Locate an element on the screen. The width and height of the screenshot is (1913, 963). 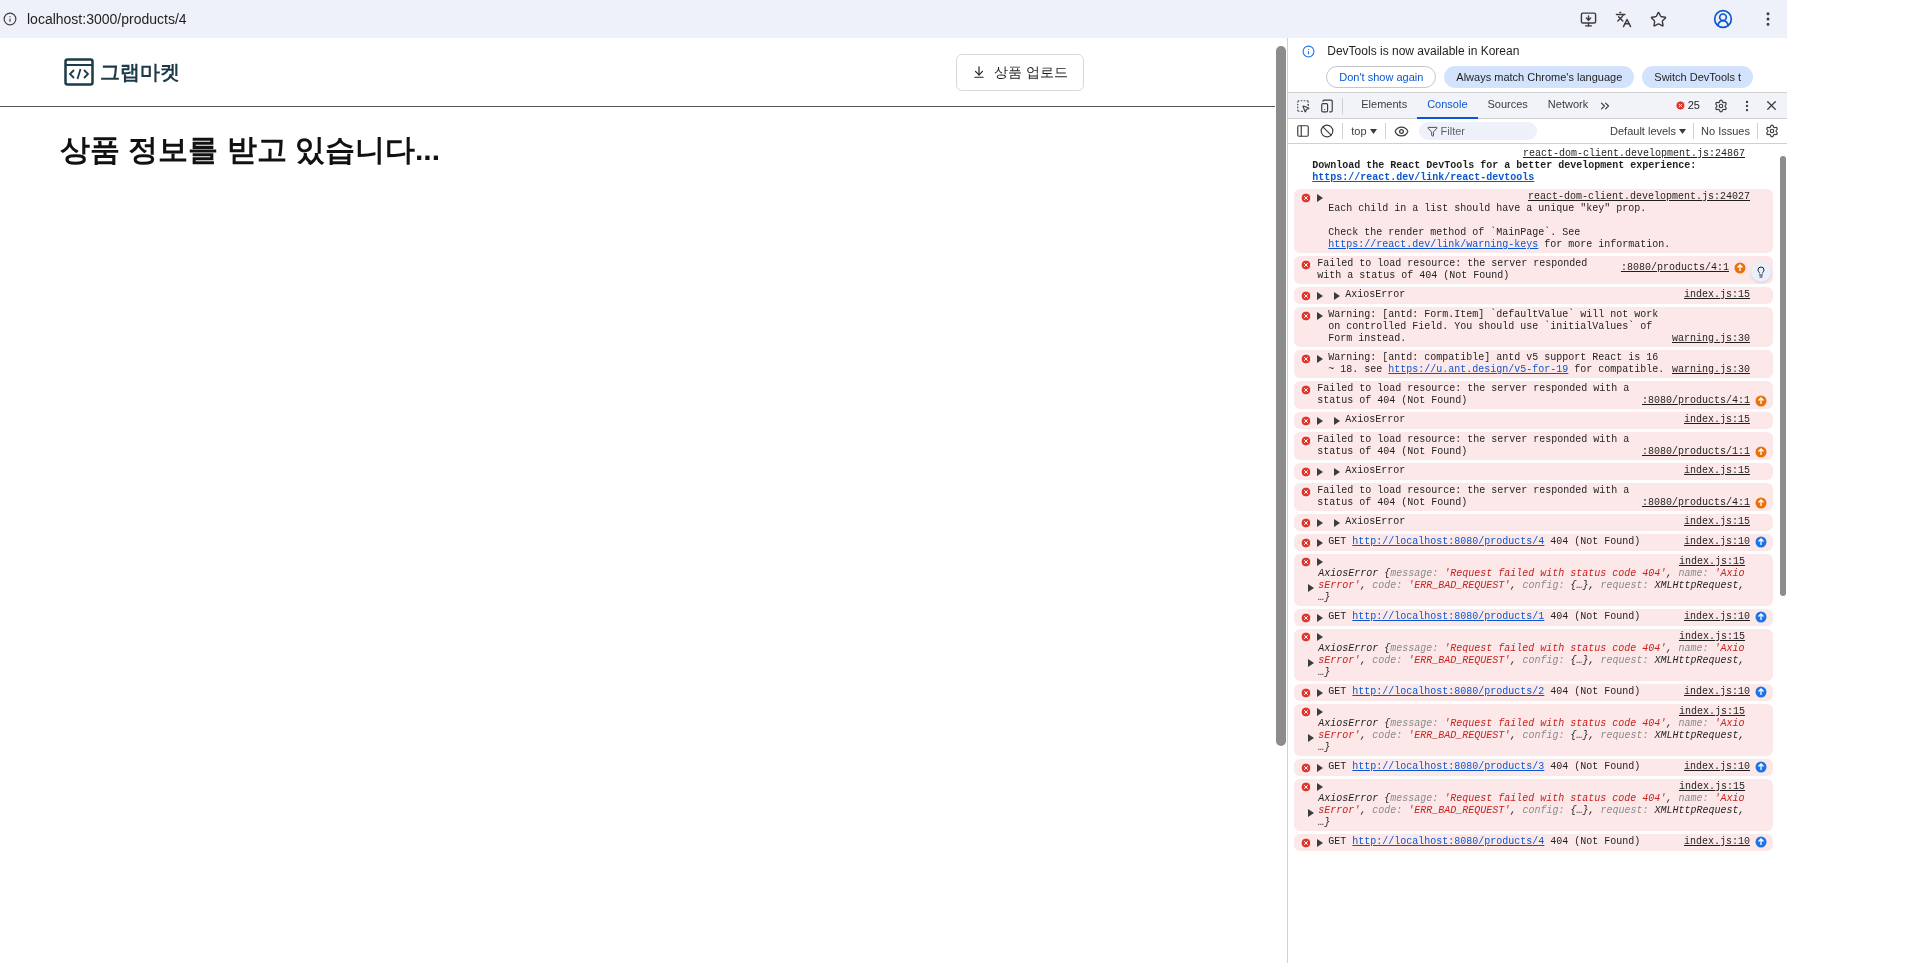
issues-status: No Issues is located at coordinates (1725, 131).